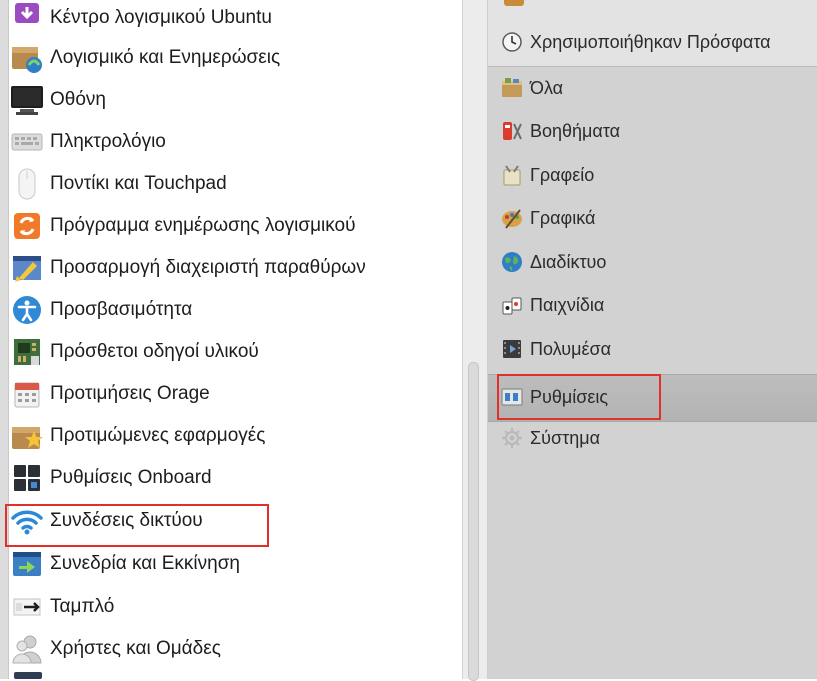 The height and width of the screenshot is (681, 817). I want to click on category-graphics: Γραφικά, so click(547, 218).